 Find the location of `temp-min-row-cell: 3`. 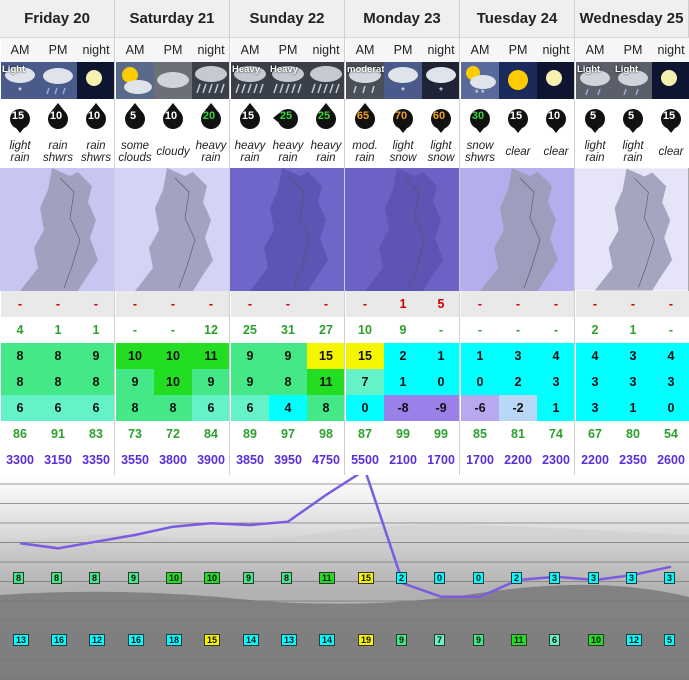

temp-min-row-cell: 3 is located at coordinates (670, 382).